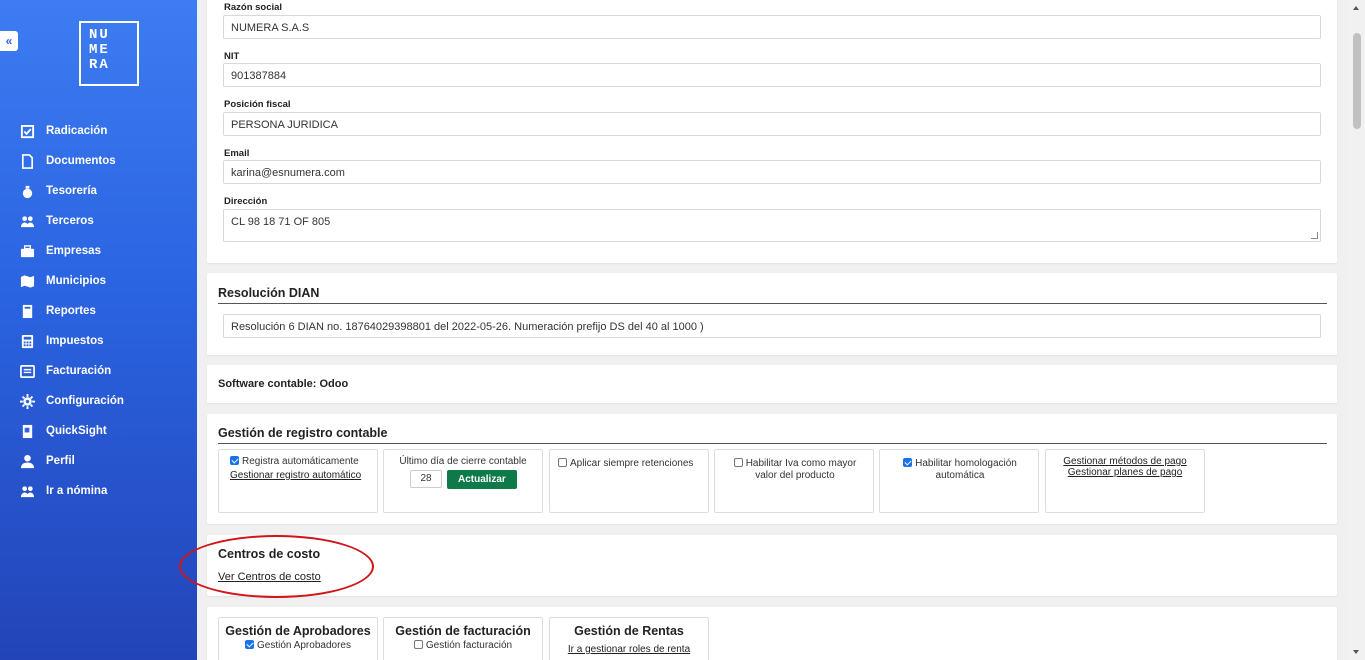 The width and height of the screenshot is (1365, 660). Describe the element at coordinates (300, 461) in the screenshot. I see `registra-automaticamente-label: Registra automáticamente` at that location.